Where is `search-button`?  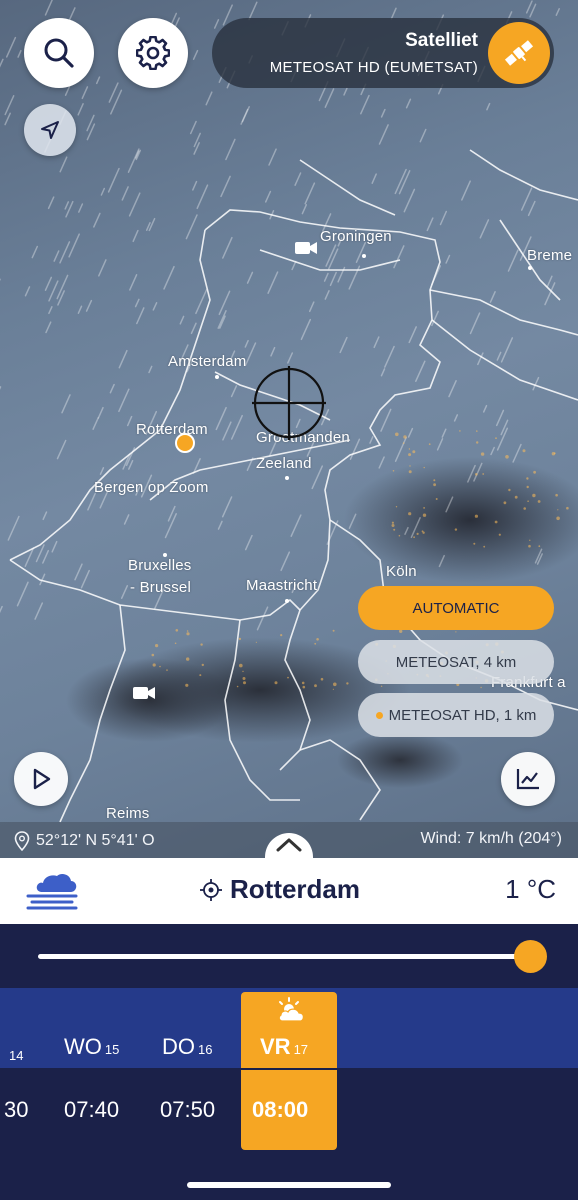 search-button is located at coordinates (59, 53).